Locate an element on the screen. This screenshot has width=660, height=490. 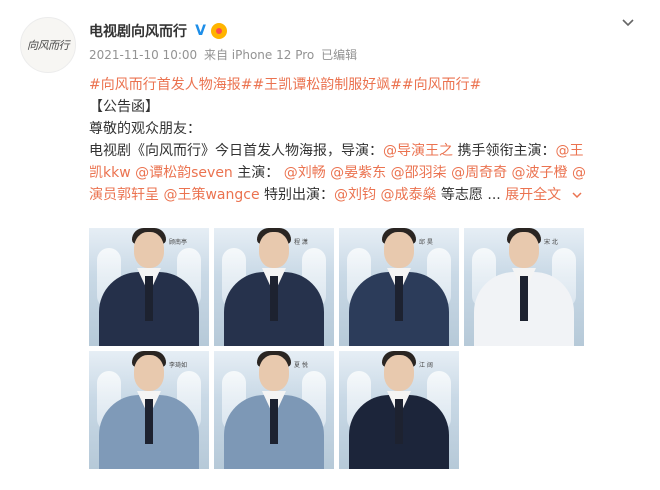
mention-link: @晏紫东 is located at coordinates (358, 173).